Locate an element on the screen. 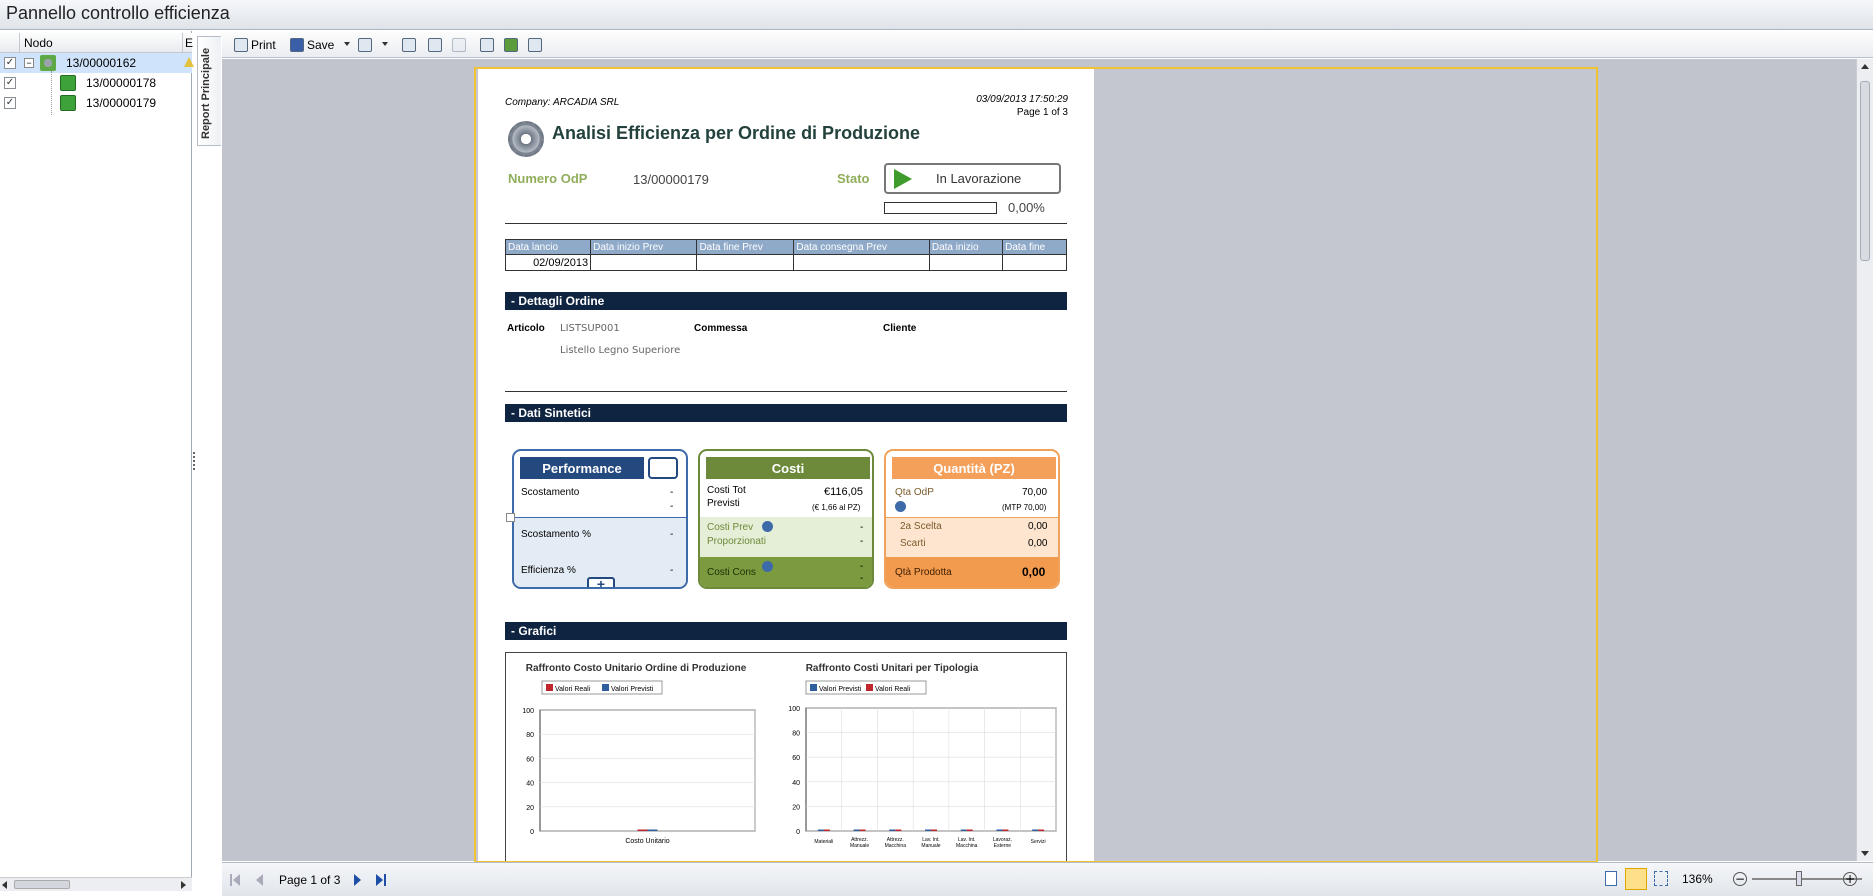  y-tick-label: 100 is located at coordinates (528, 711).